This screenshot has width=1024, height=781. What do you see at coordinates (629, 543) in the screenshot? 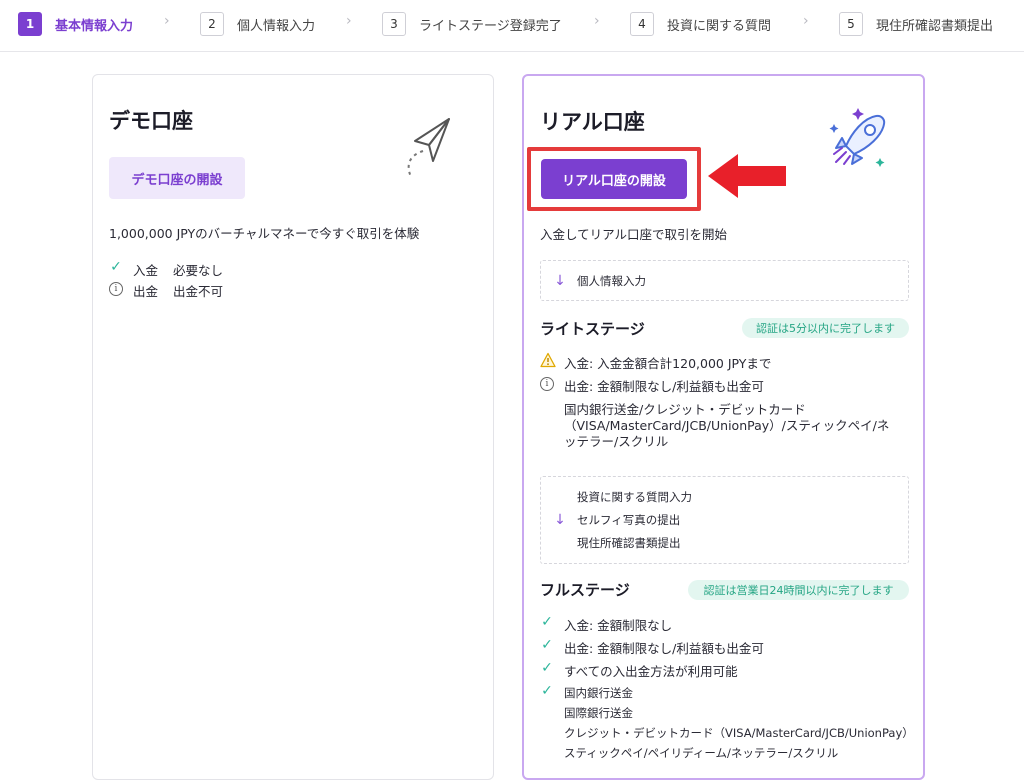
I see `step-address: 現住所確認書類提出` at bounding box center [629, 543].